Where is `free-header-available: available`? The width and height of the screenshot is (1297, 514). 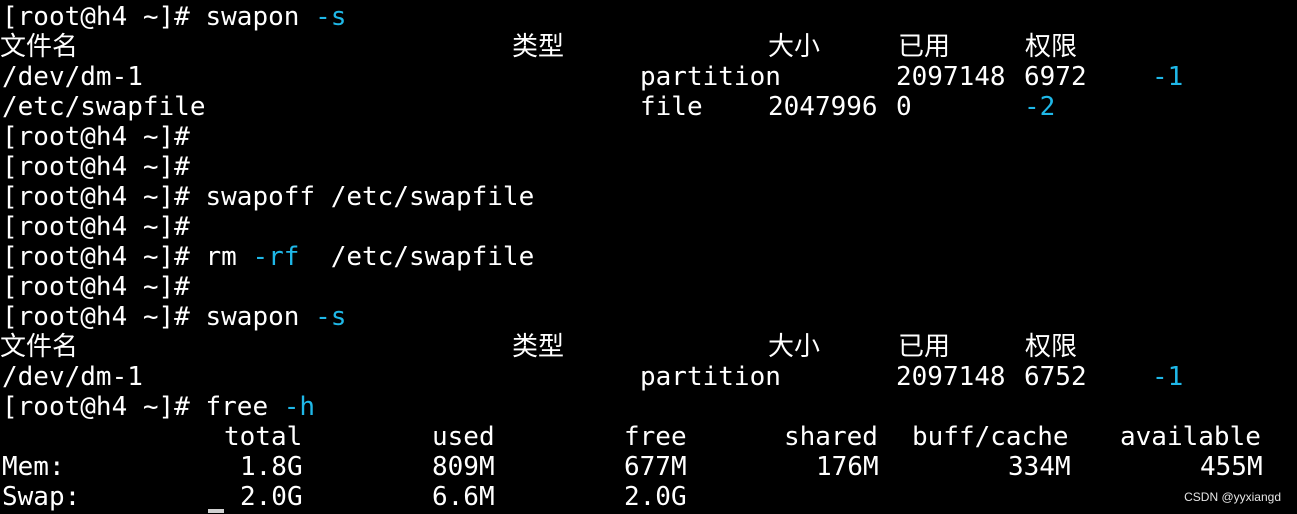 free-header-available: available is located at coordinates (1190, 437).